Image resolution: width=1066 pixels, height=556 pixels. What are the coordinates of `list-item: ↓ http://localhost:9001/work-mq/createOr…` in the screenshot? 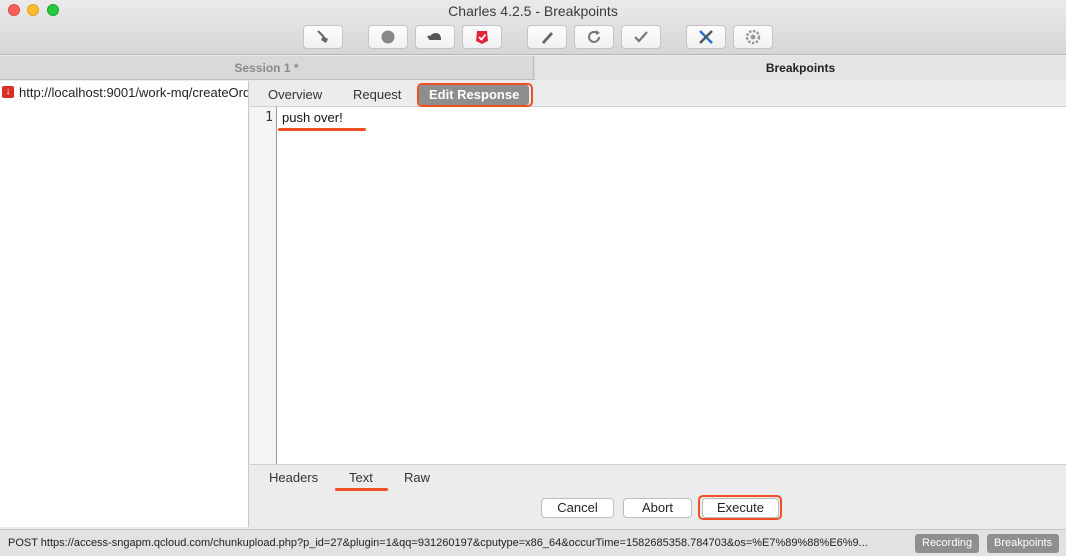 It's located at (125, 92).